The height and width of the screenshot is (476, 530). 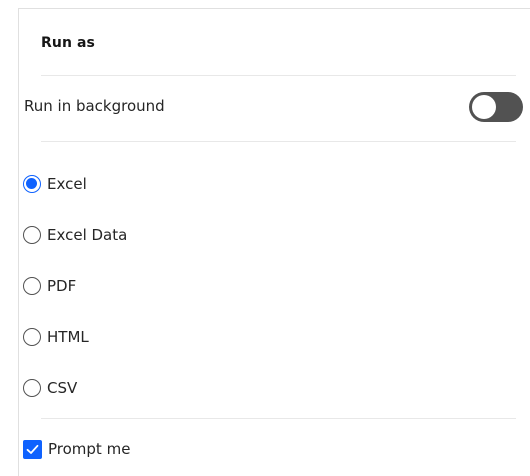 What do you see at coordinates (173, 243) in the screenshot?
I see `radio-option-excel-data: Excel Data` at bounding box center [173, 243].